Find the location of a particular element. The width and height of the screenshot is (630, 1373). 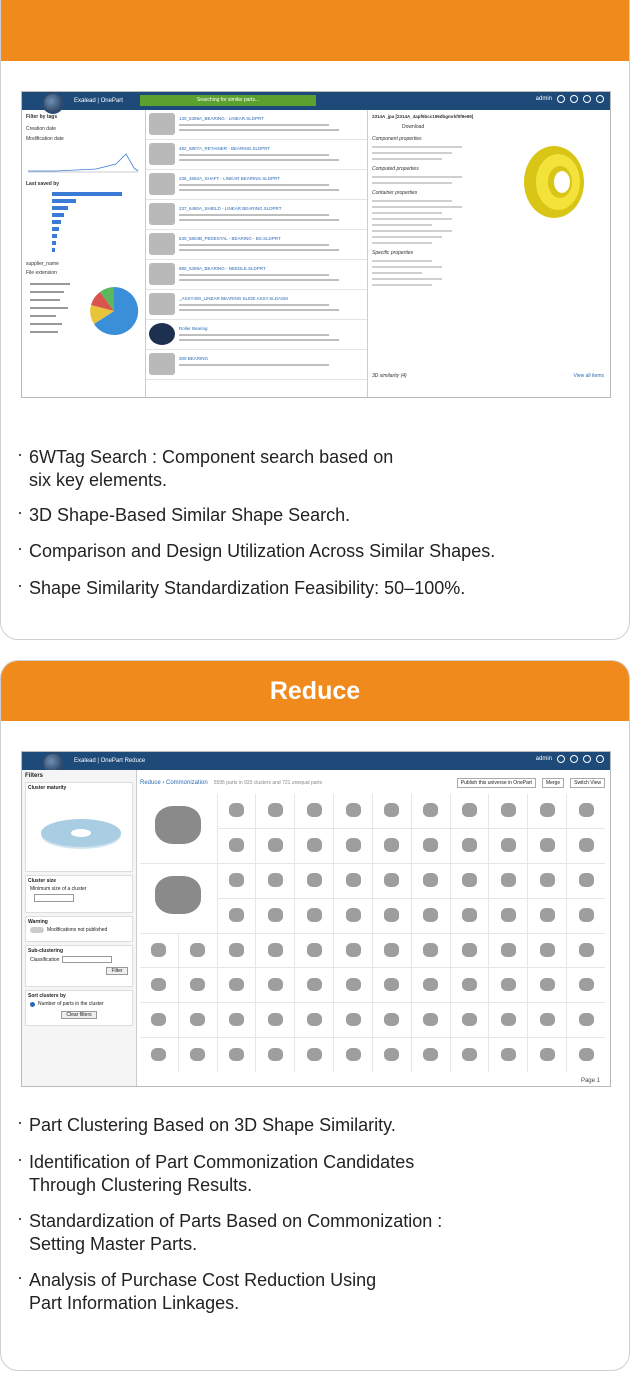

file-extension-filter: File extension is located at coordinates (83, 273).